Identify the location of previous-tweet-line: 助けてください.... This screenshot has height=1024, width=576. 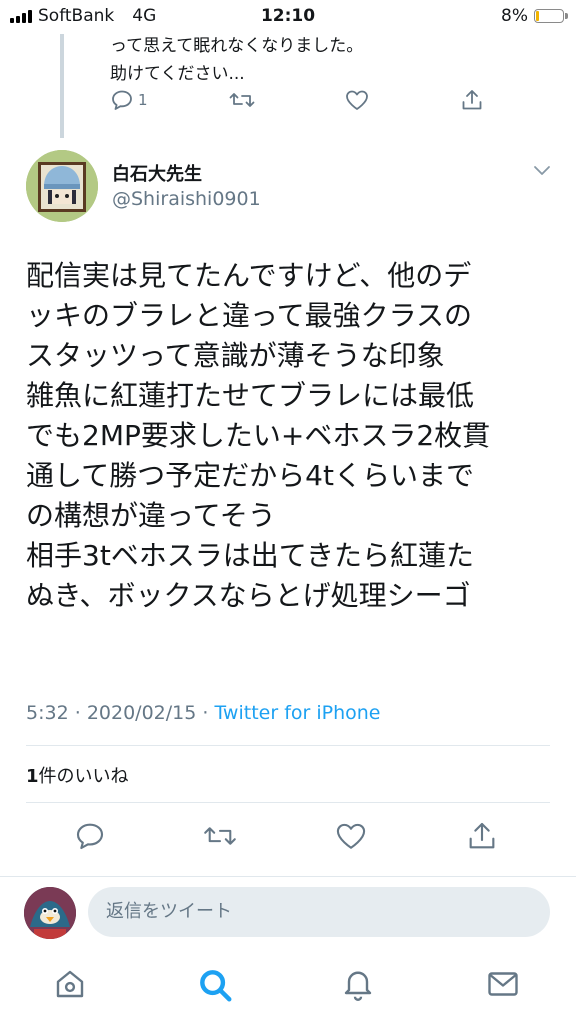
(177, 74).